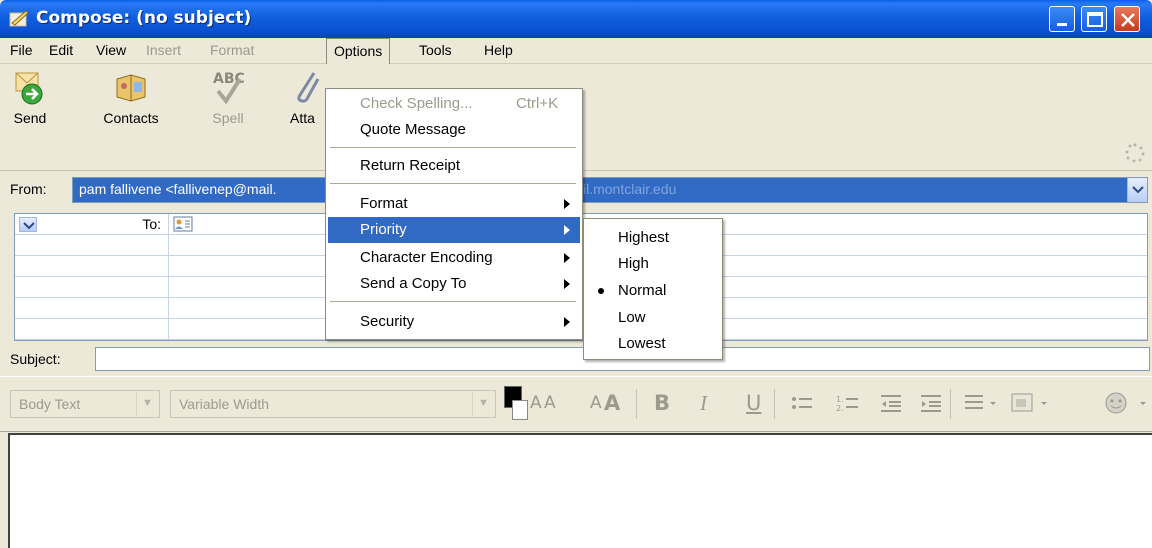 The image size is (1152, 548). Describe the element at coordinates (229, 79) in the screenshot. I see `svg-text: ABC` at that location.